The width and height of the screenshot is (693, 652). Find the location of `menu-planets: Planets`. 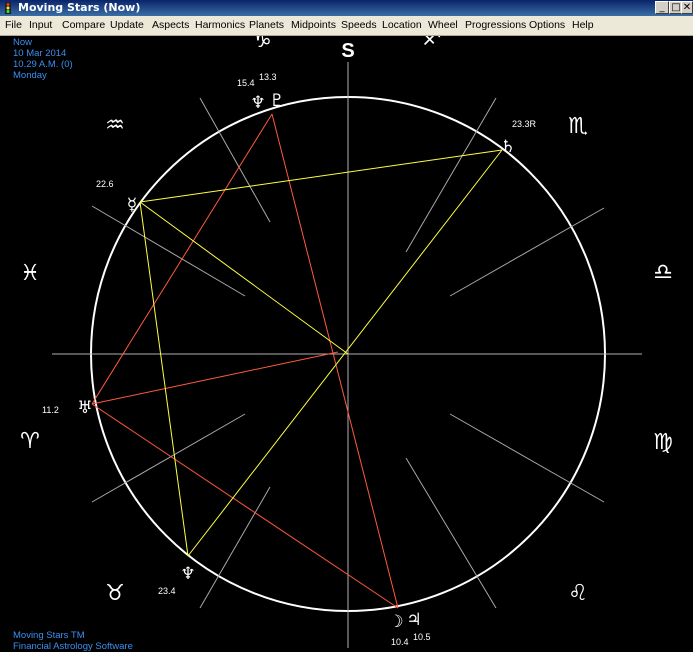

menu-planets: Planets is located at coordinates (266, 25).